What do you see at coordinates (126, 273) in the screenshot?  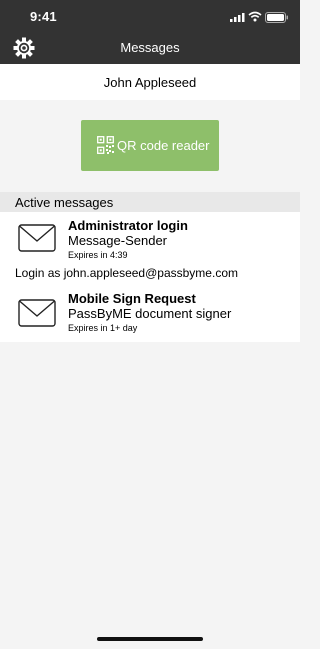 I see `message-detail: Login as john.appleseed@passbyme.com` at bounding box center [126, 273].